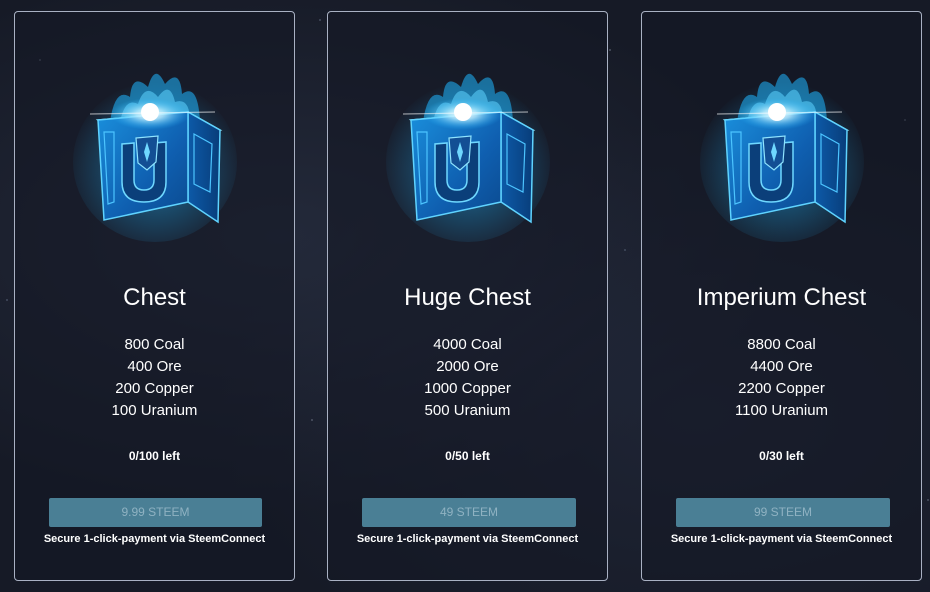  What do you see at coordinates (154, 388) in the screenshot?
I see `contents-item: 200 Copper` at bounding box center [154, 388].